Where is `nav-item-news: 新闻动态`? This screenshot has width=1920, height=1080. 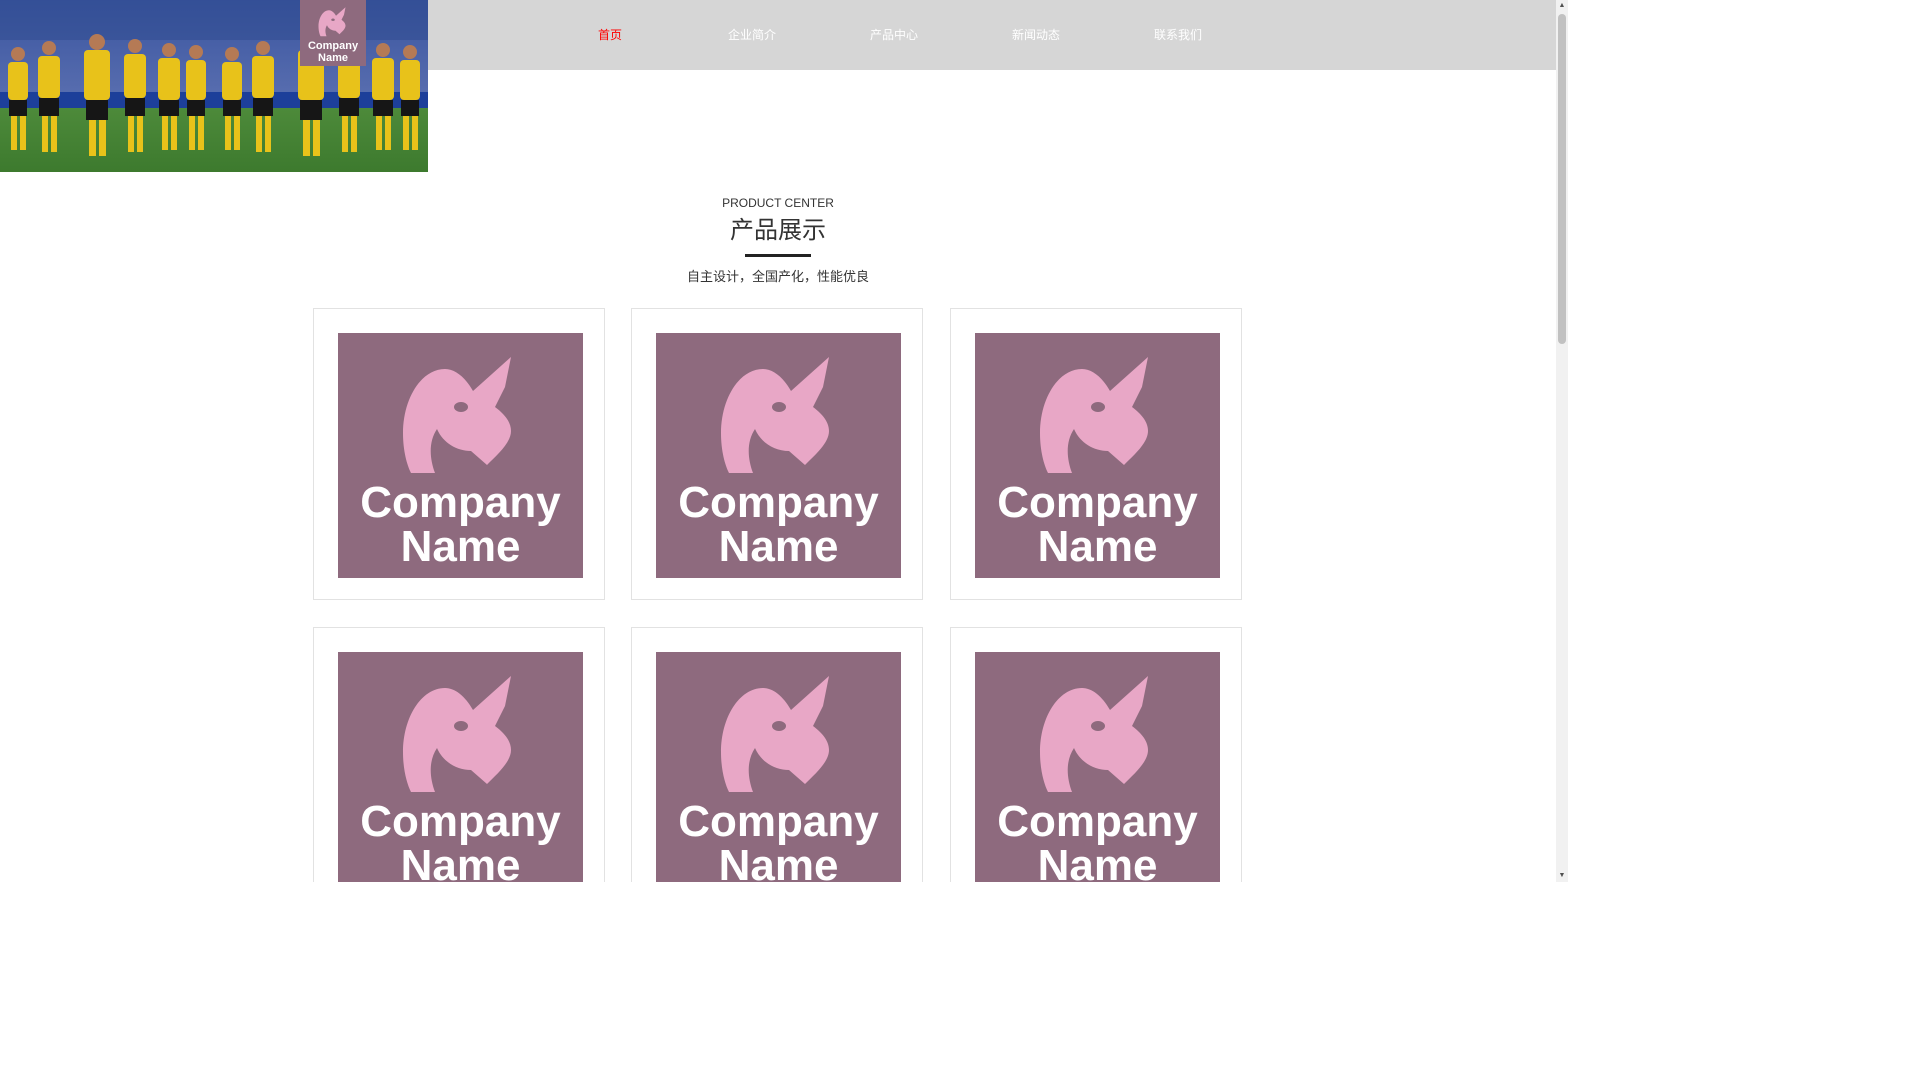 nav-item-news: 新闻动态 is located at coordinates (1036, 35).